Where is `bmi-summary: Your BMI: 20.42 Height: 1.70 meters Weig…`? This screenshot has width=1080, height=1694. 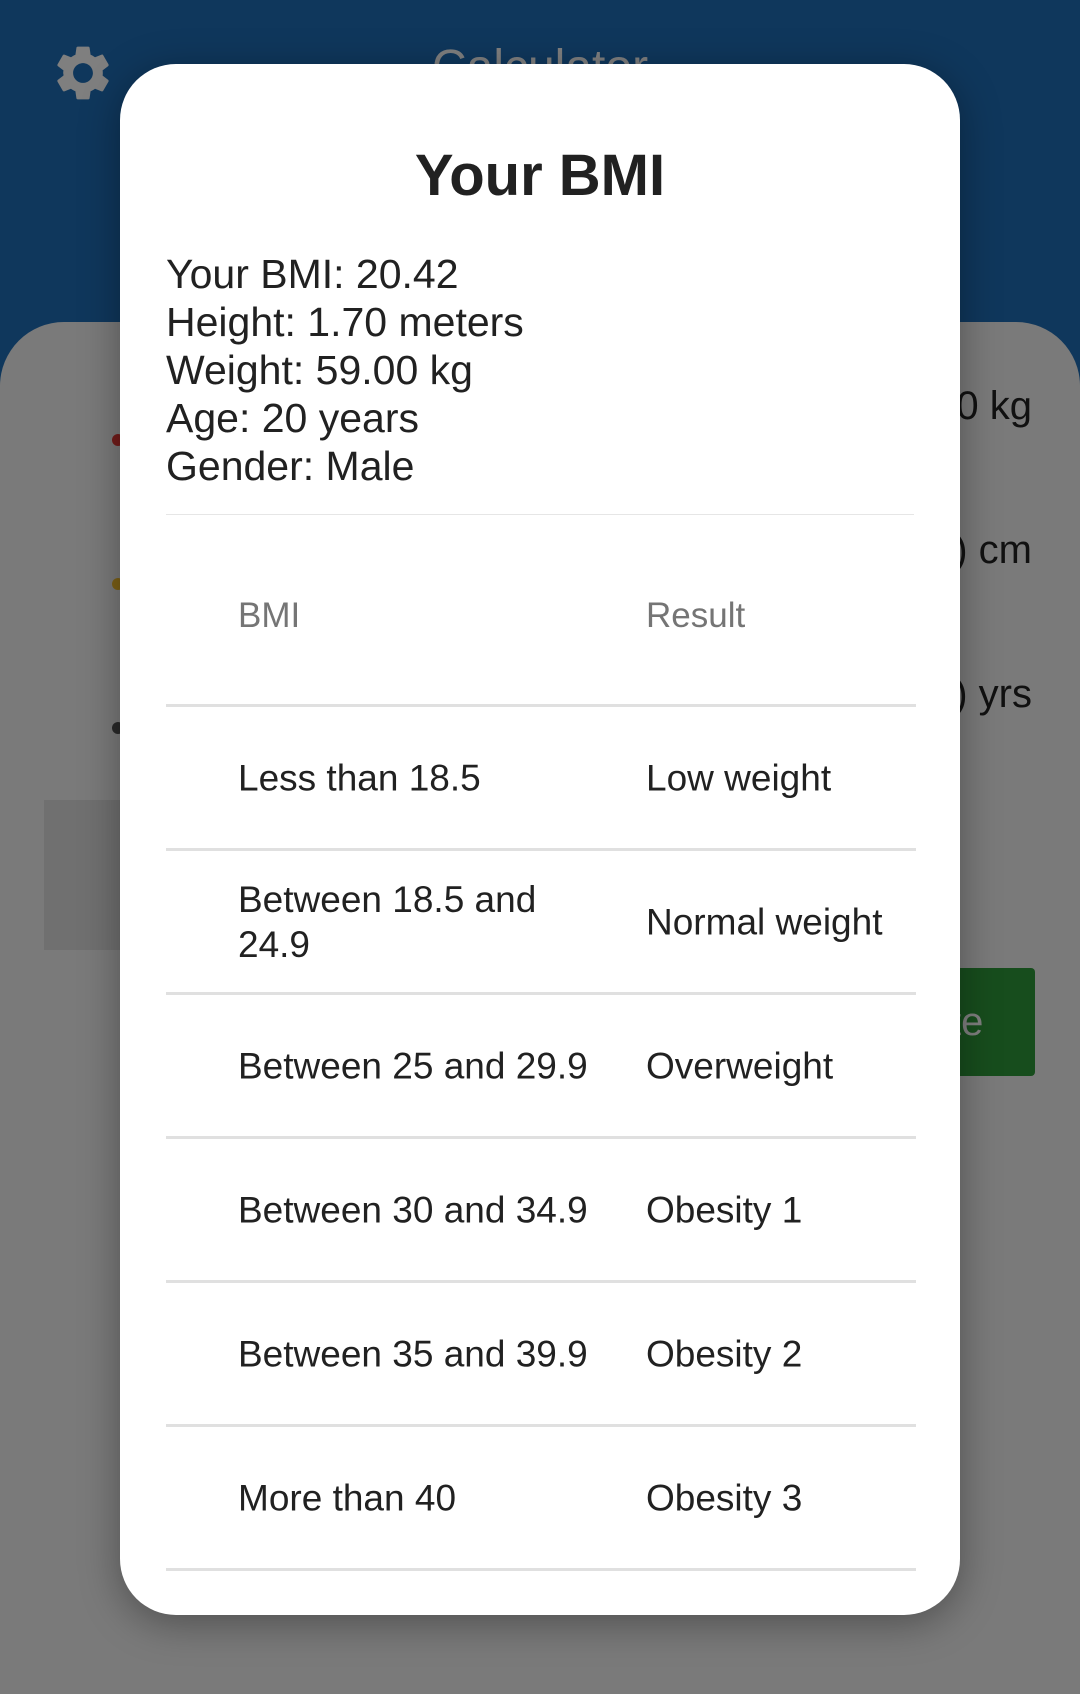 bmi-summary: Your BMI: 20.42 Height: 1.70 meters Weig… is located at coordinates (540, 370).